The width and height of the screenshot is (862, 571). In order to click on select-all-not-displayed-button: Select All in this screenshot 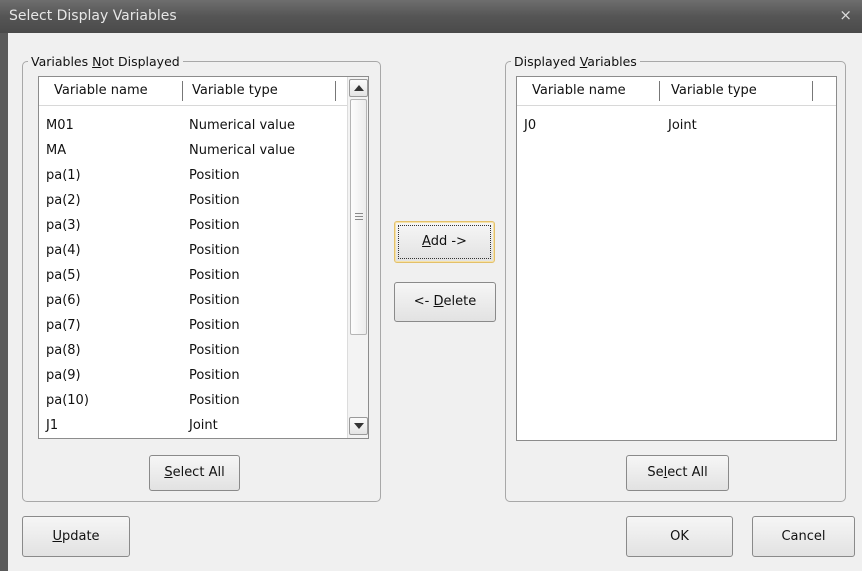, I will do `click(194, 473)`.